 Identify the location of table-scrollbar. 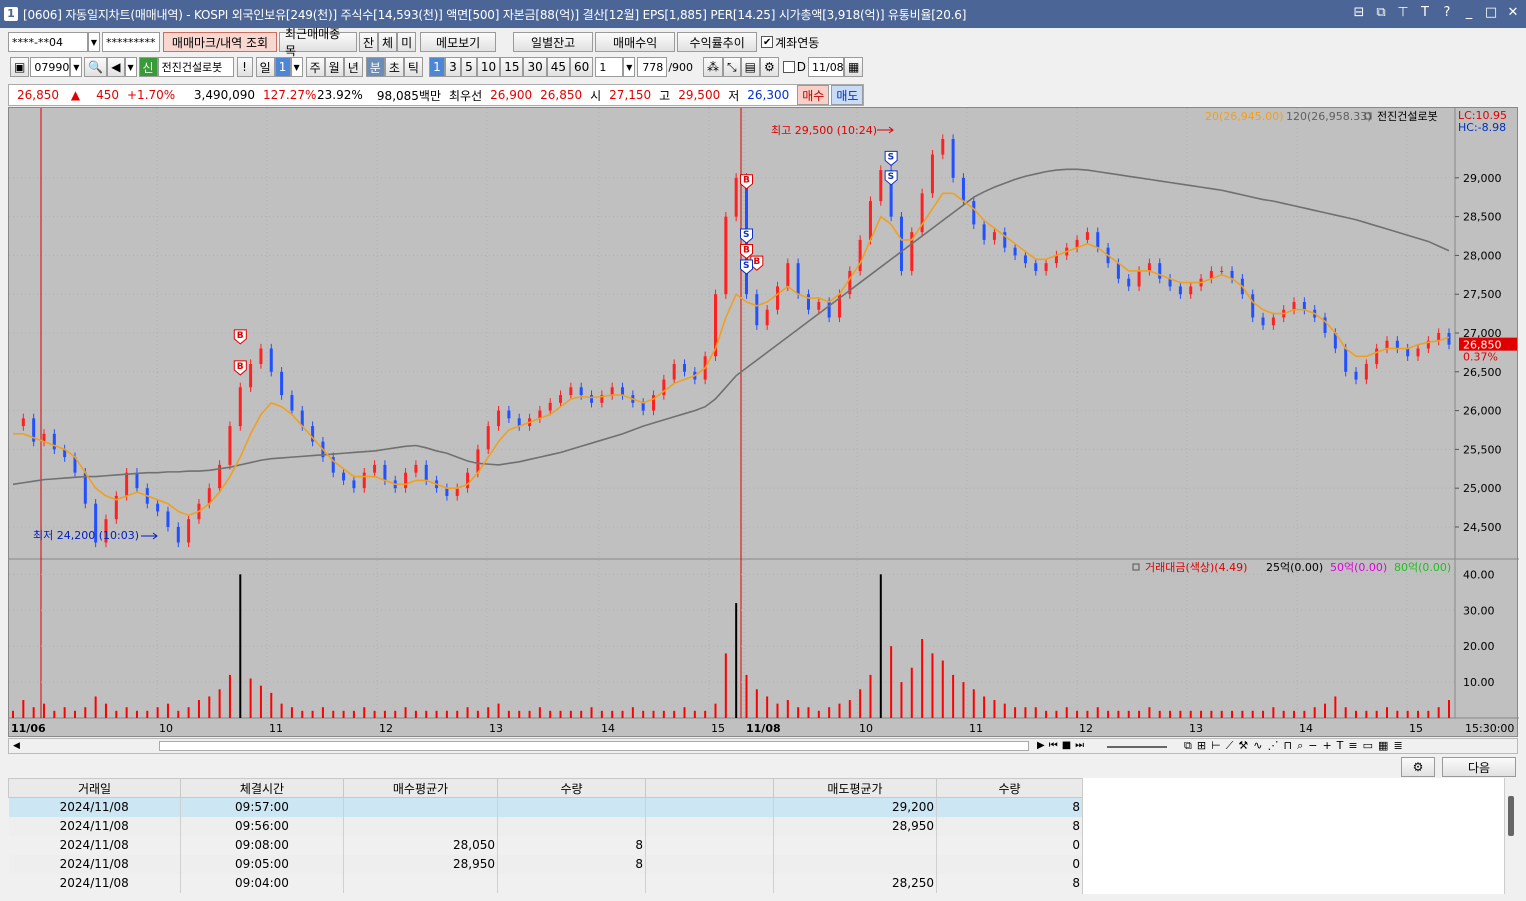
(1511, 836).